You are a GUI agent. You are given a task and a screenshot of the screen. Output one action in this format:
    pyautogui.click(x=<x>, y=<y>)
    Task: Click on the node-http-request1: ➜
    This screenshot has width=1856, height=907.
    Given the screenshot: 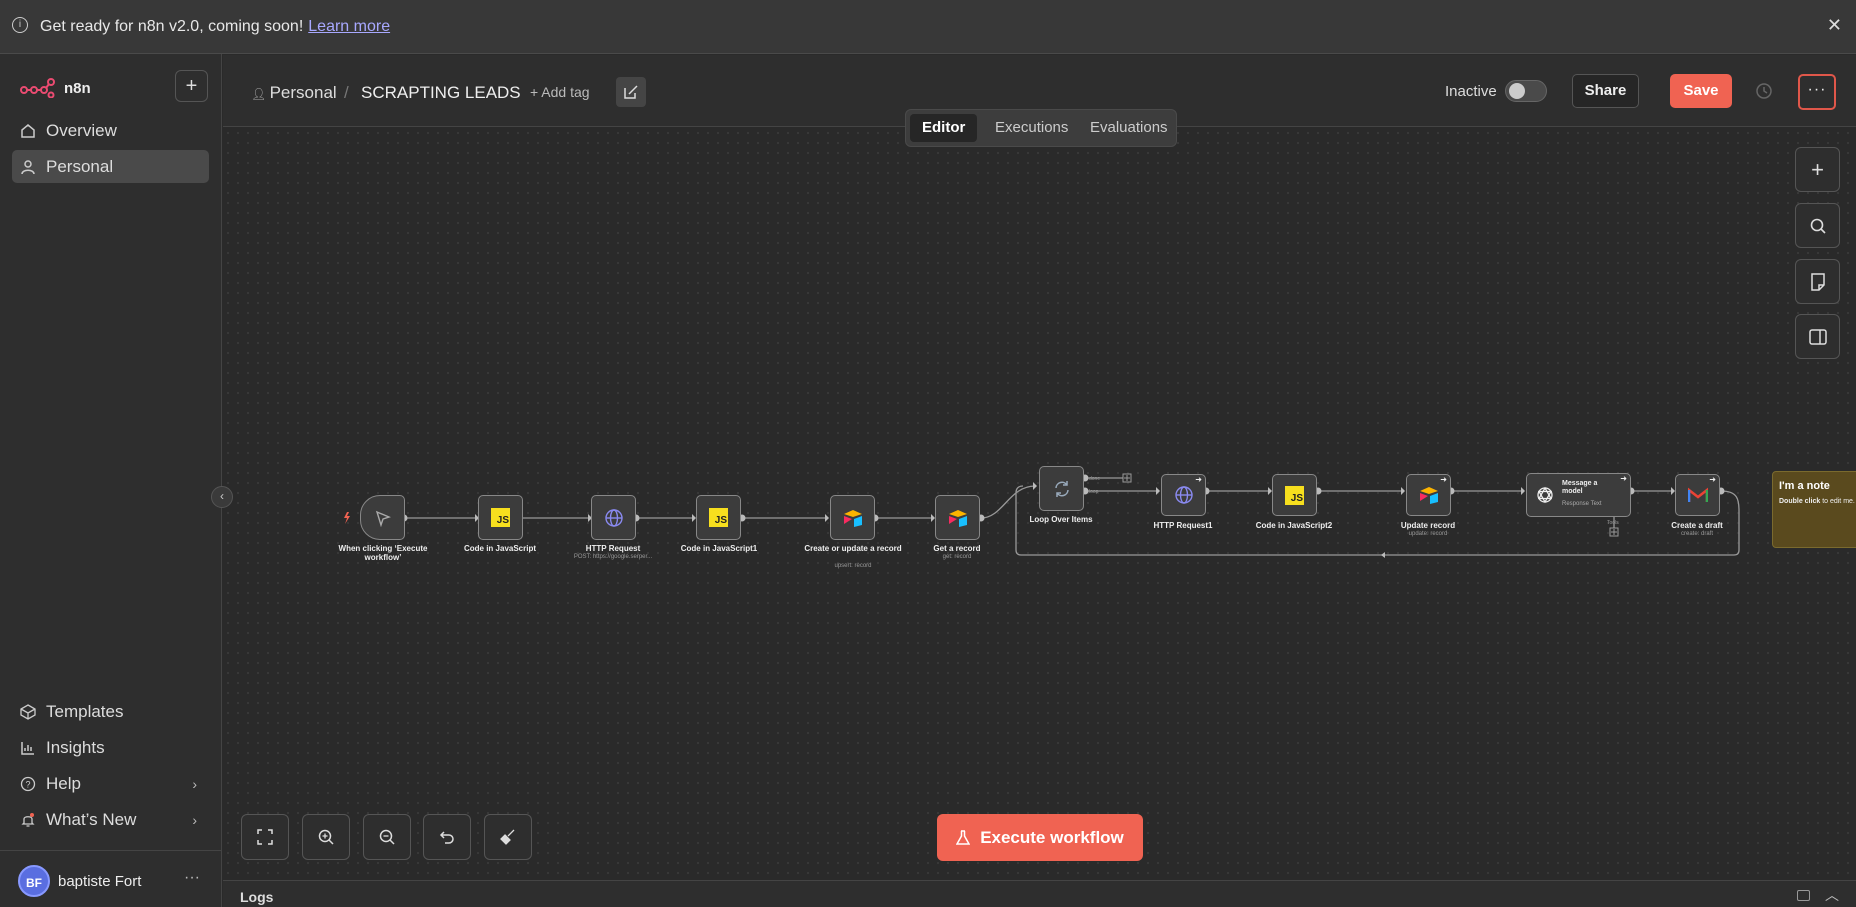 What is the action you would take?
    pyautogui.click(x=1183, y=495)
    